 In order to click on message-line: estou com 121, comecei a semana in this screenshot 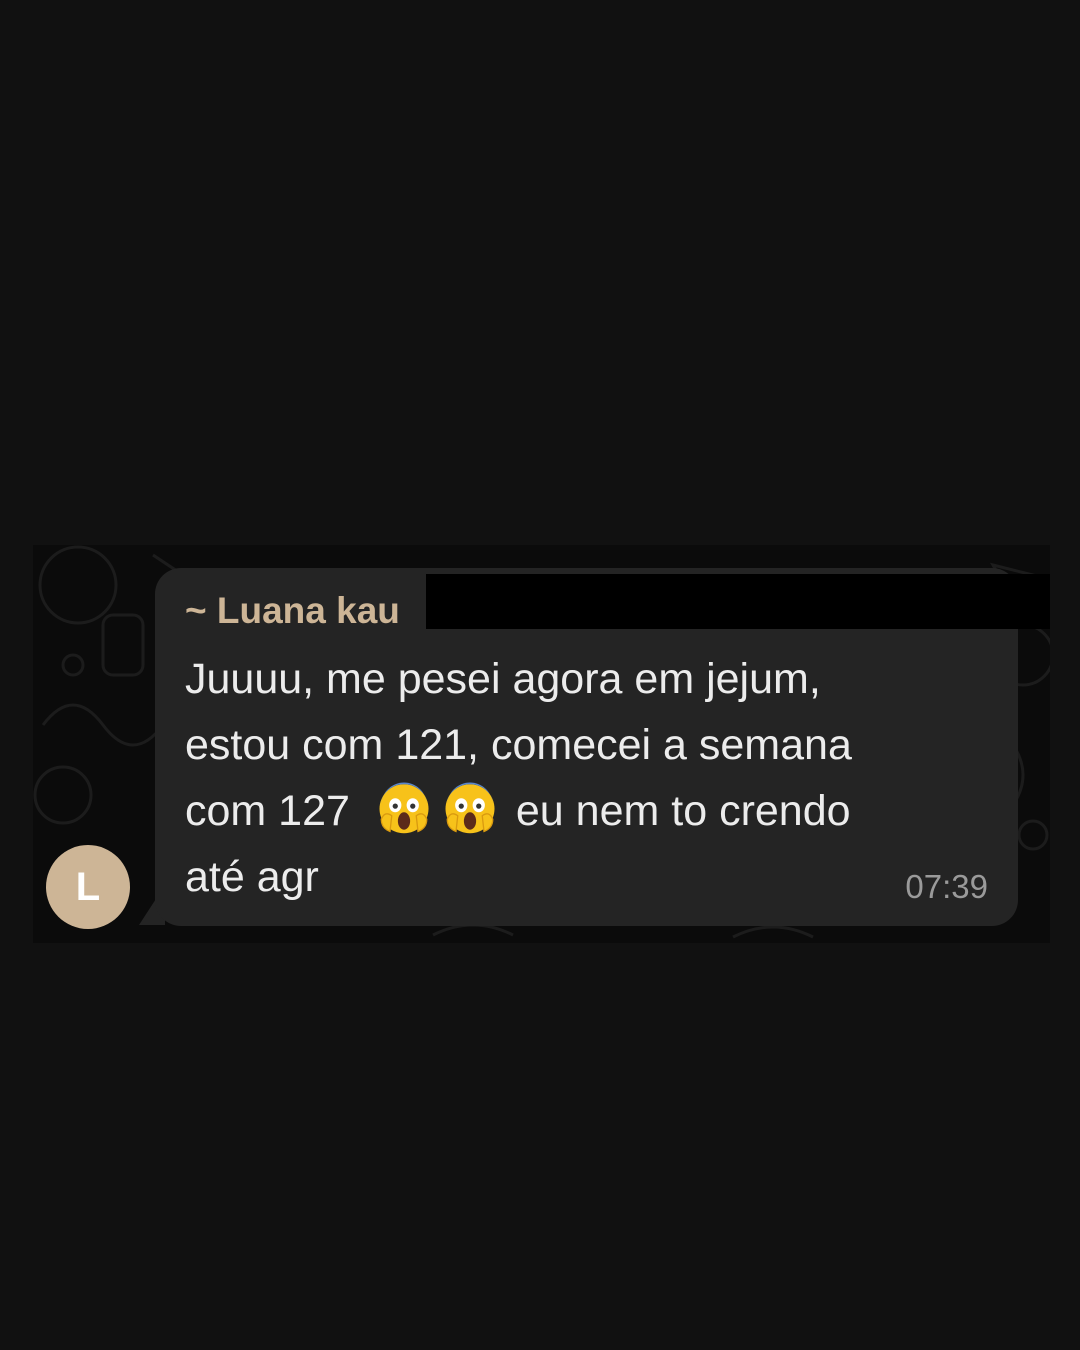, I will do `click(518, 745)`.